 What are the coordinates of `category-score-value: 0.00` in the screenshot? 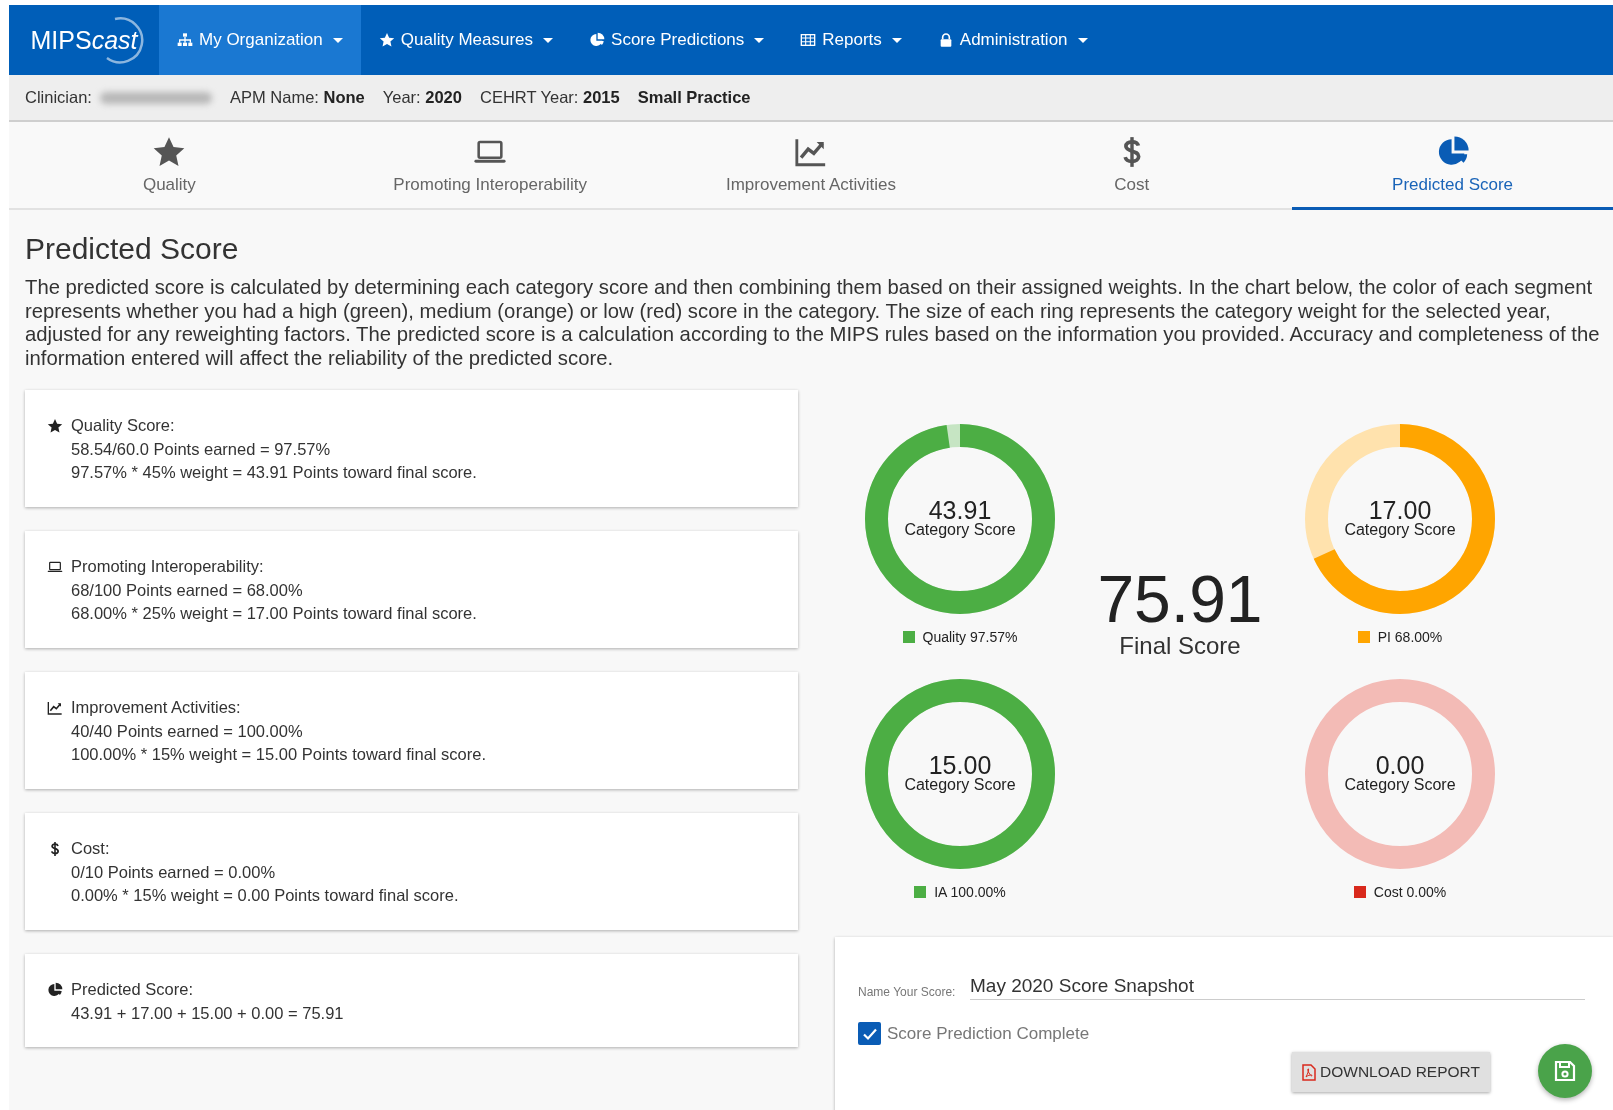 It's located at (1400, 765).